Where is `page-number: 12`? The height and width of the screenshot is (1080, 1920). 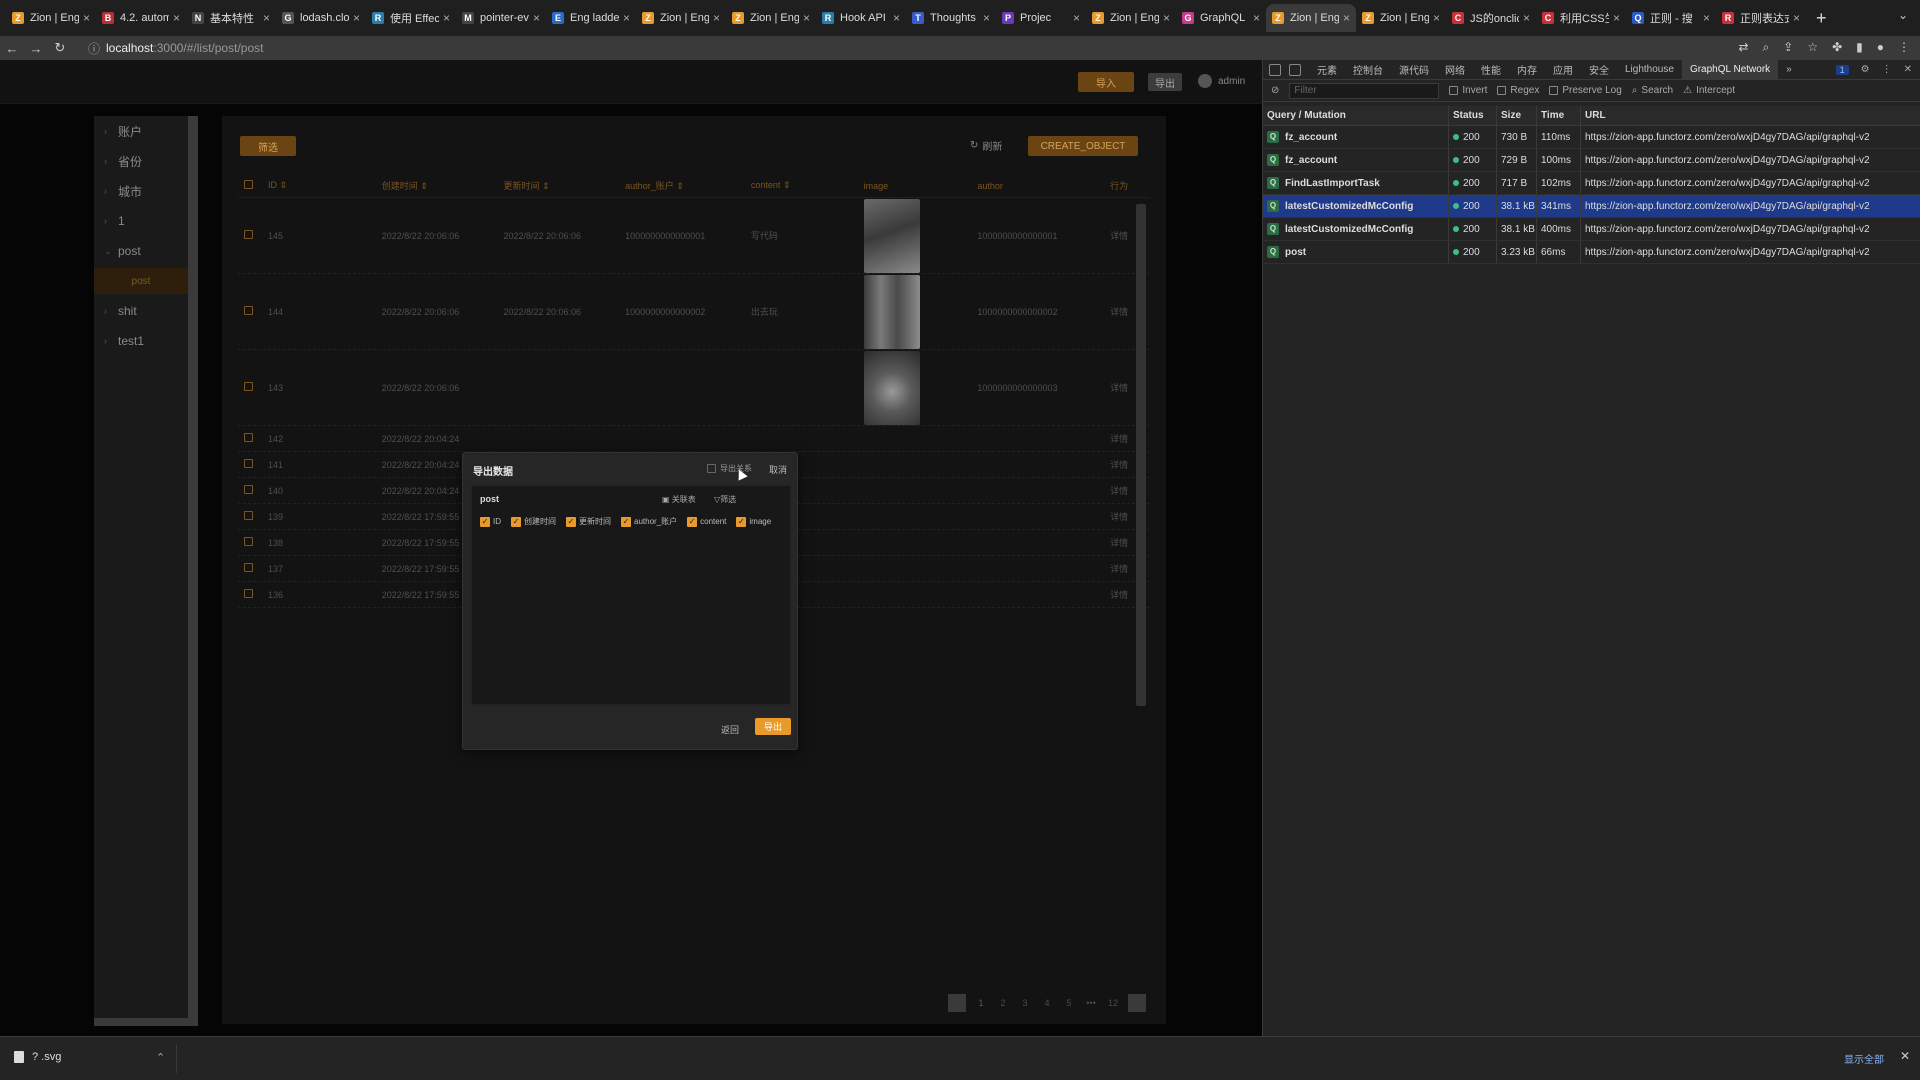 page-number: 12 is located at coordinates (1113, 1003).